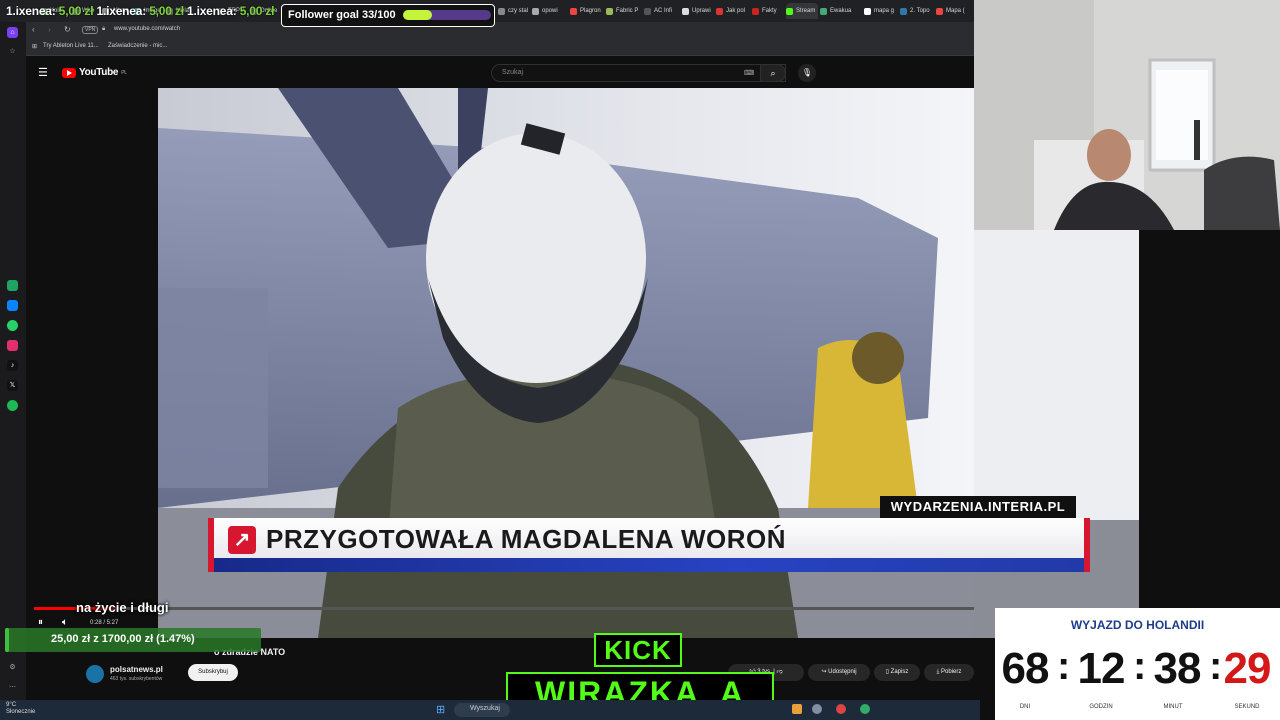 The width and height of the screenshot is (1280, 720). Describe the element at coordinates (12, 365) in the screenshot. I see `tiktok-icon: ♪` at that location.